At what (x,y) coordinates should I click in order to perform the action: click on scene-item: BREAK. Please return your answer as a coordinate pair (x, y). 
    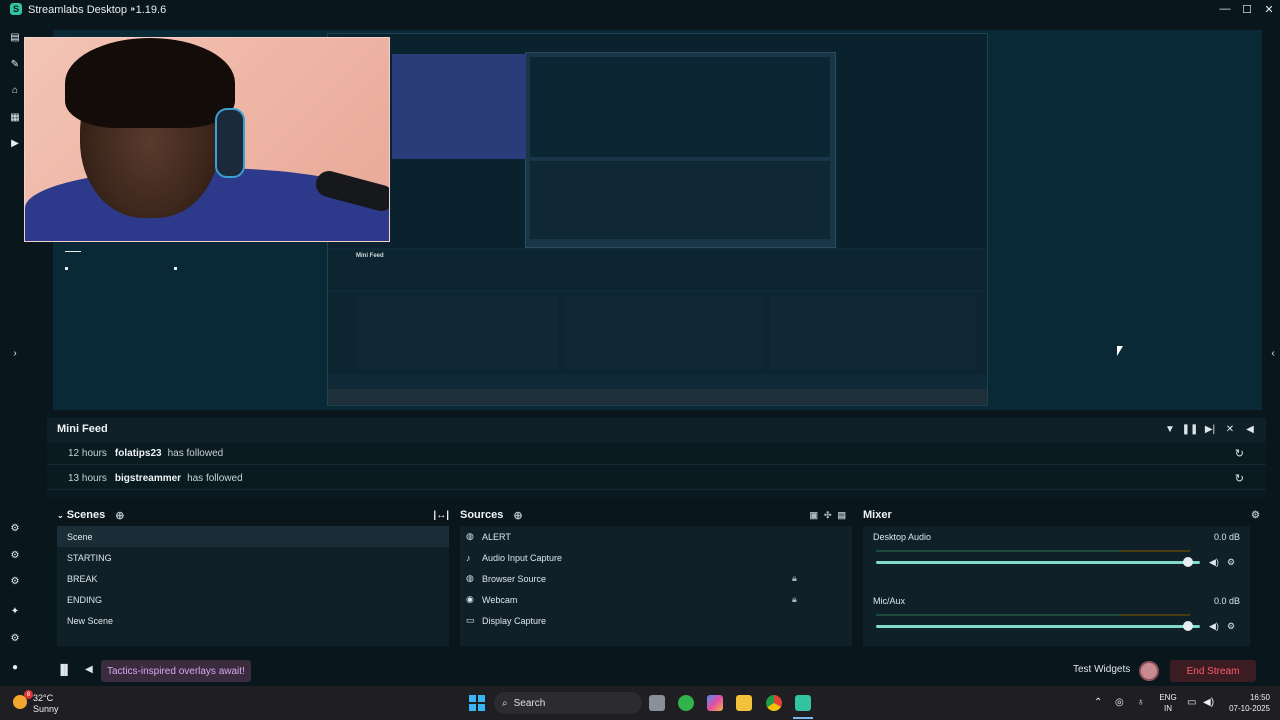
    Looking at the image, I should click on (253, 578).